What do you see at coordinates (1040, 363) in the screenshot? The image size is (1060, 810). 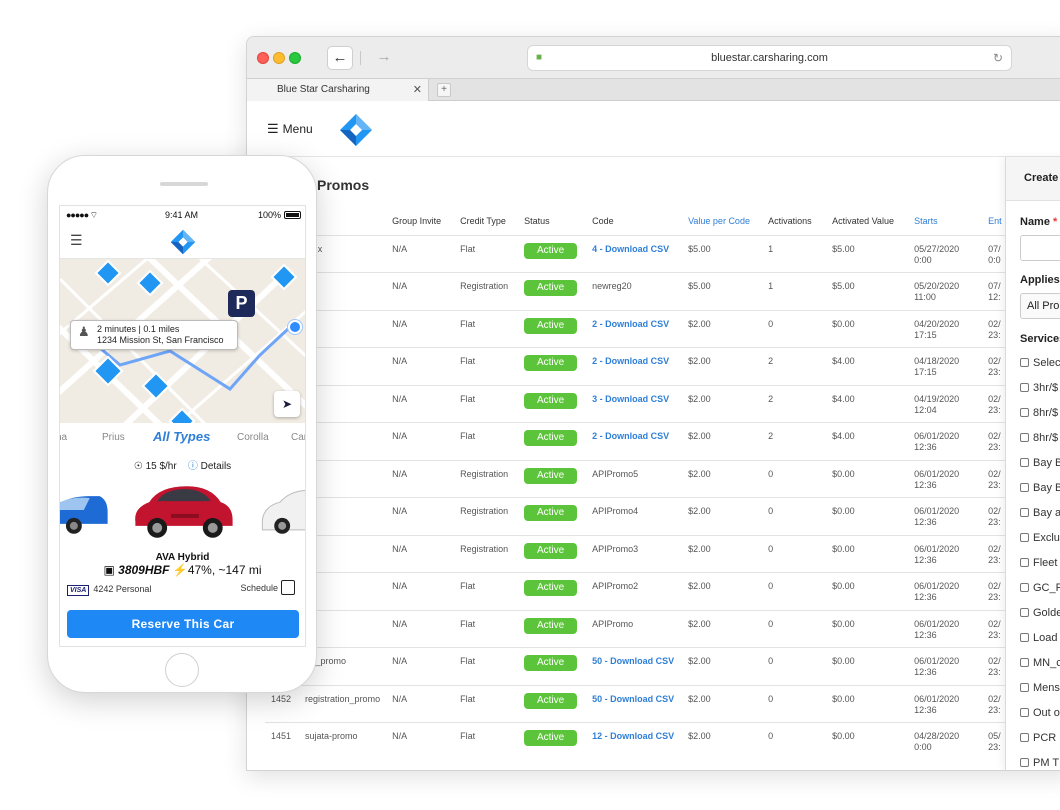 I see `service-checkbox-item: Selec` at bounding box center [1040, 363].